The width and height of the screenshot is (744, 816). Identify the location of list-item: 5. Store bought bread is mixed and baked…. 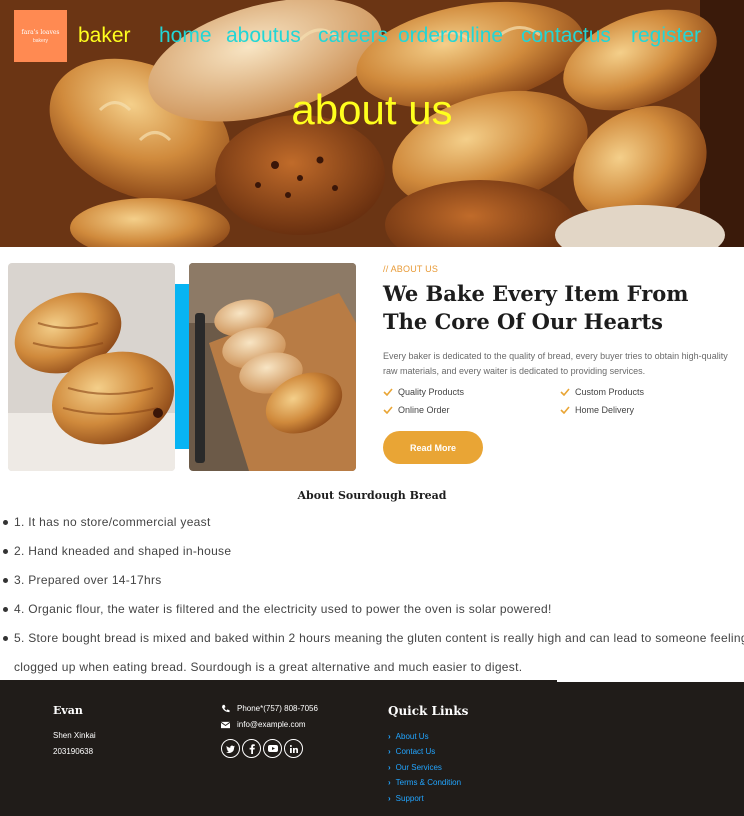
(372, 653).